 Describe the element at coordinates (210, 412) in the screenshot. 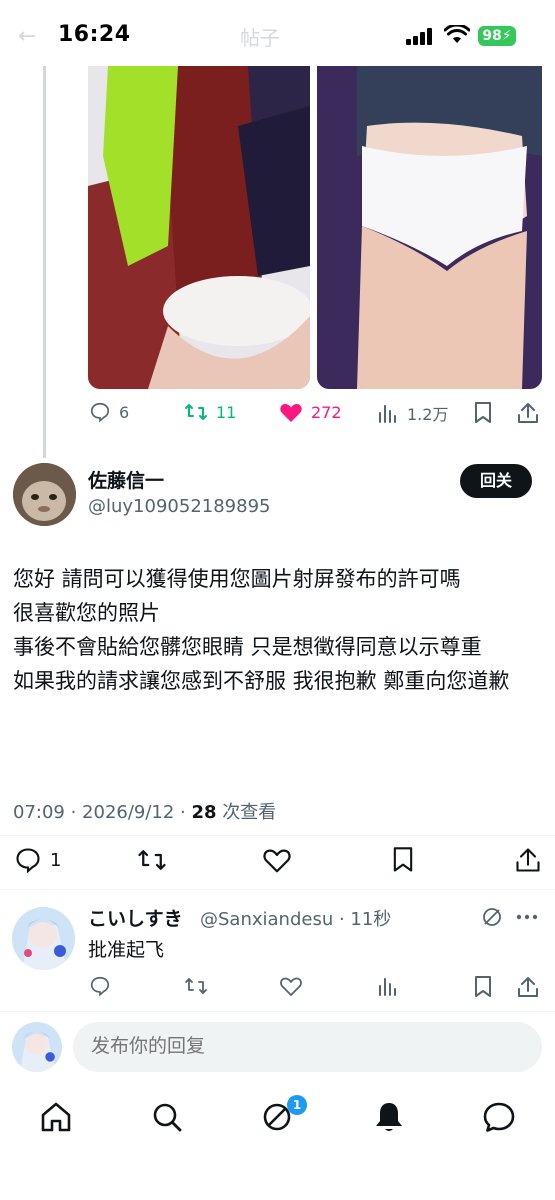

I see `repost-action: 11` at that location.